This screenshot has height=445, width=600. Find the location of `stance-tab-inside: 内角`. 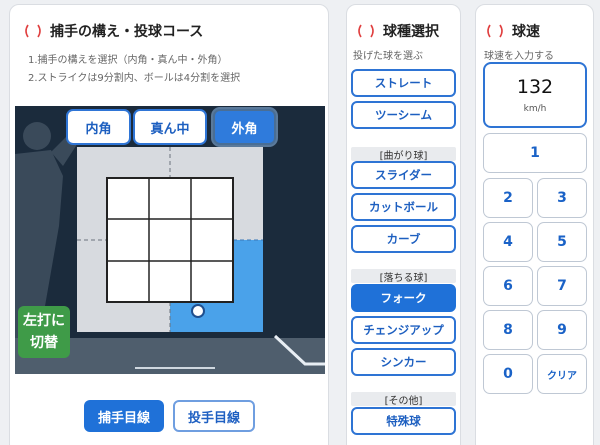

stance-tab-inside: 内角 is located at coordinates (98, 127).